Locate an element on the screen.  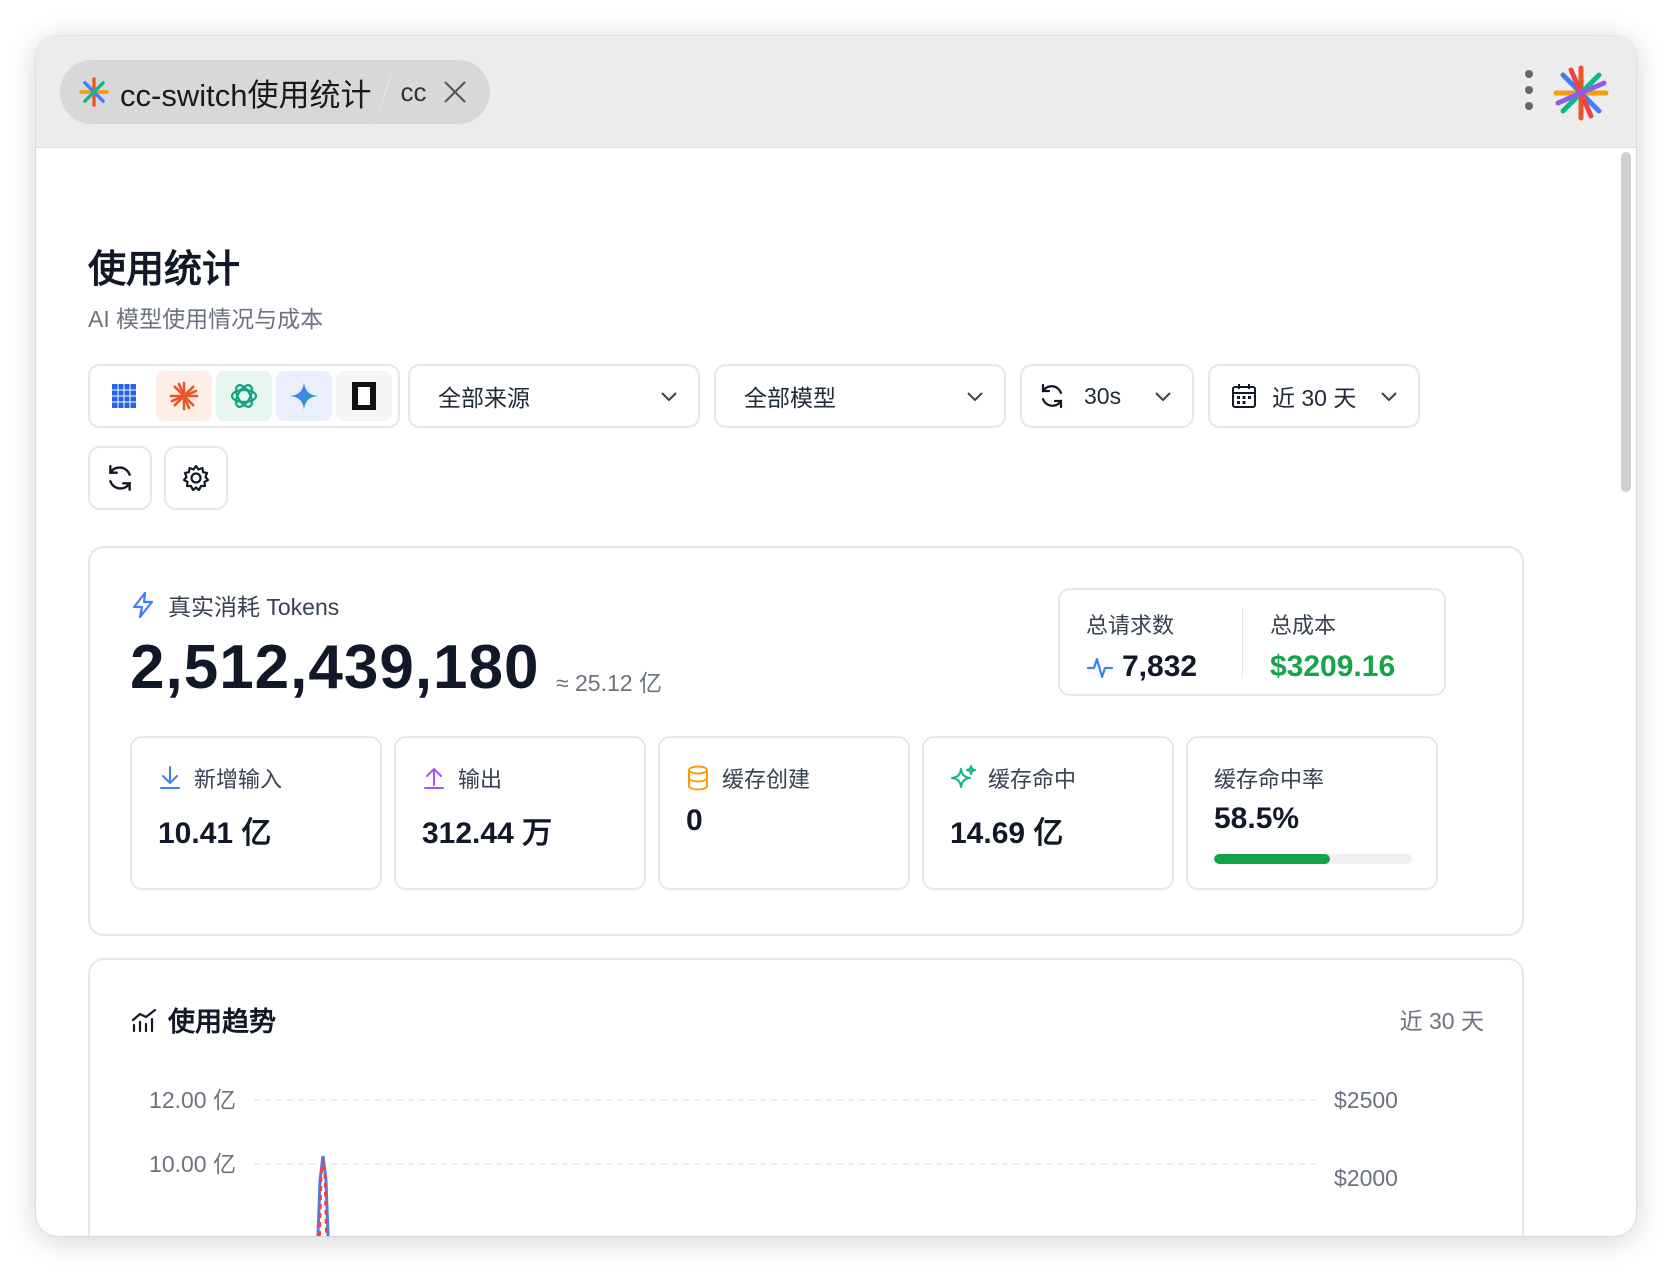
page-subtitle: AI 模型使用情况与成本 is located at coordinates (206, 319).